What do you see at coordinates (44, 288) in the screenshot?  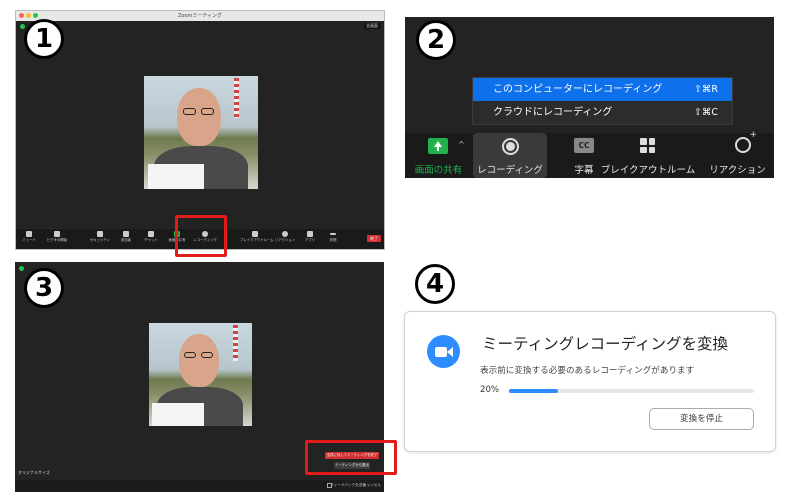 I see `step-number-3: 3` at bounding box center [44, 288].